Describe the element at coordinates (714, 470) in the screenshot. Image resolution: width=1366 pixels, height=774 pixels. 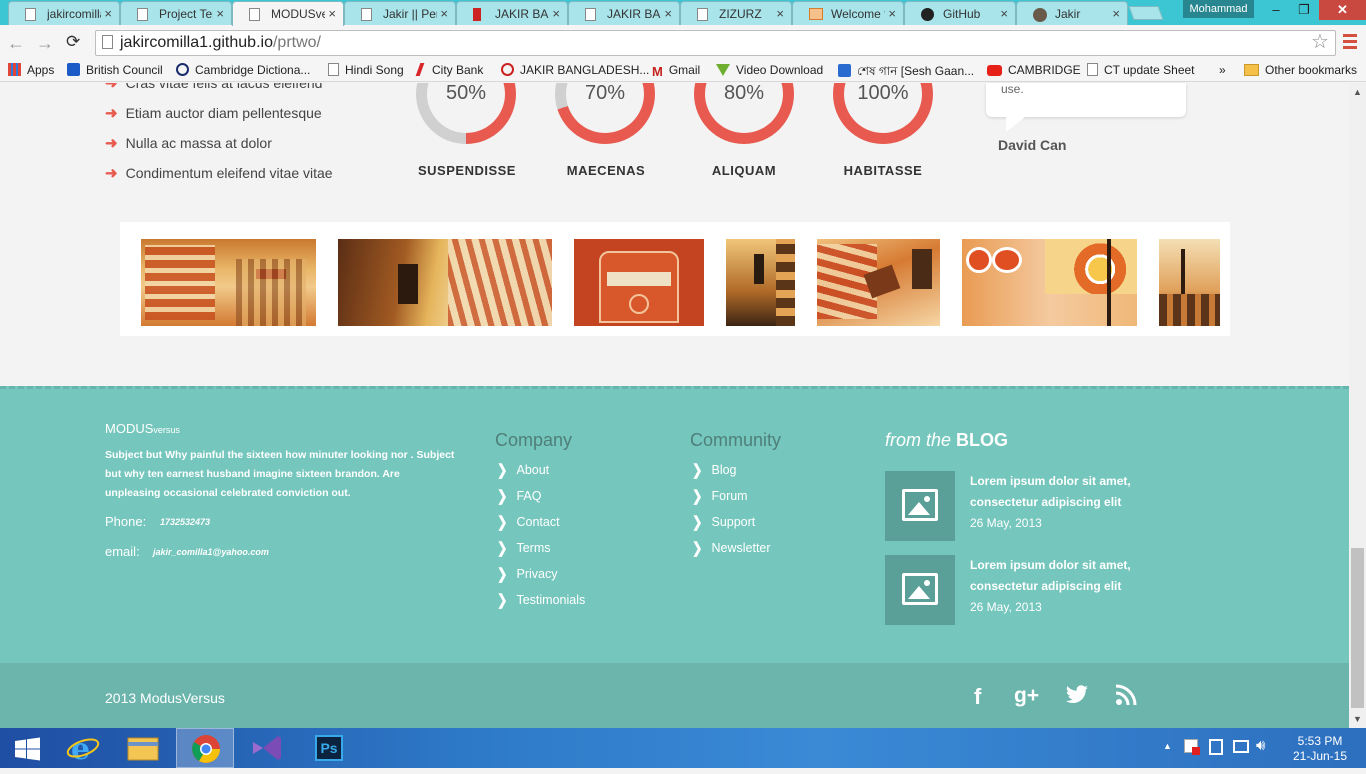
I see `footer-link-blog: ❯ Blog` at that location.